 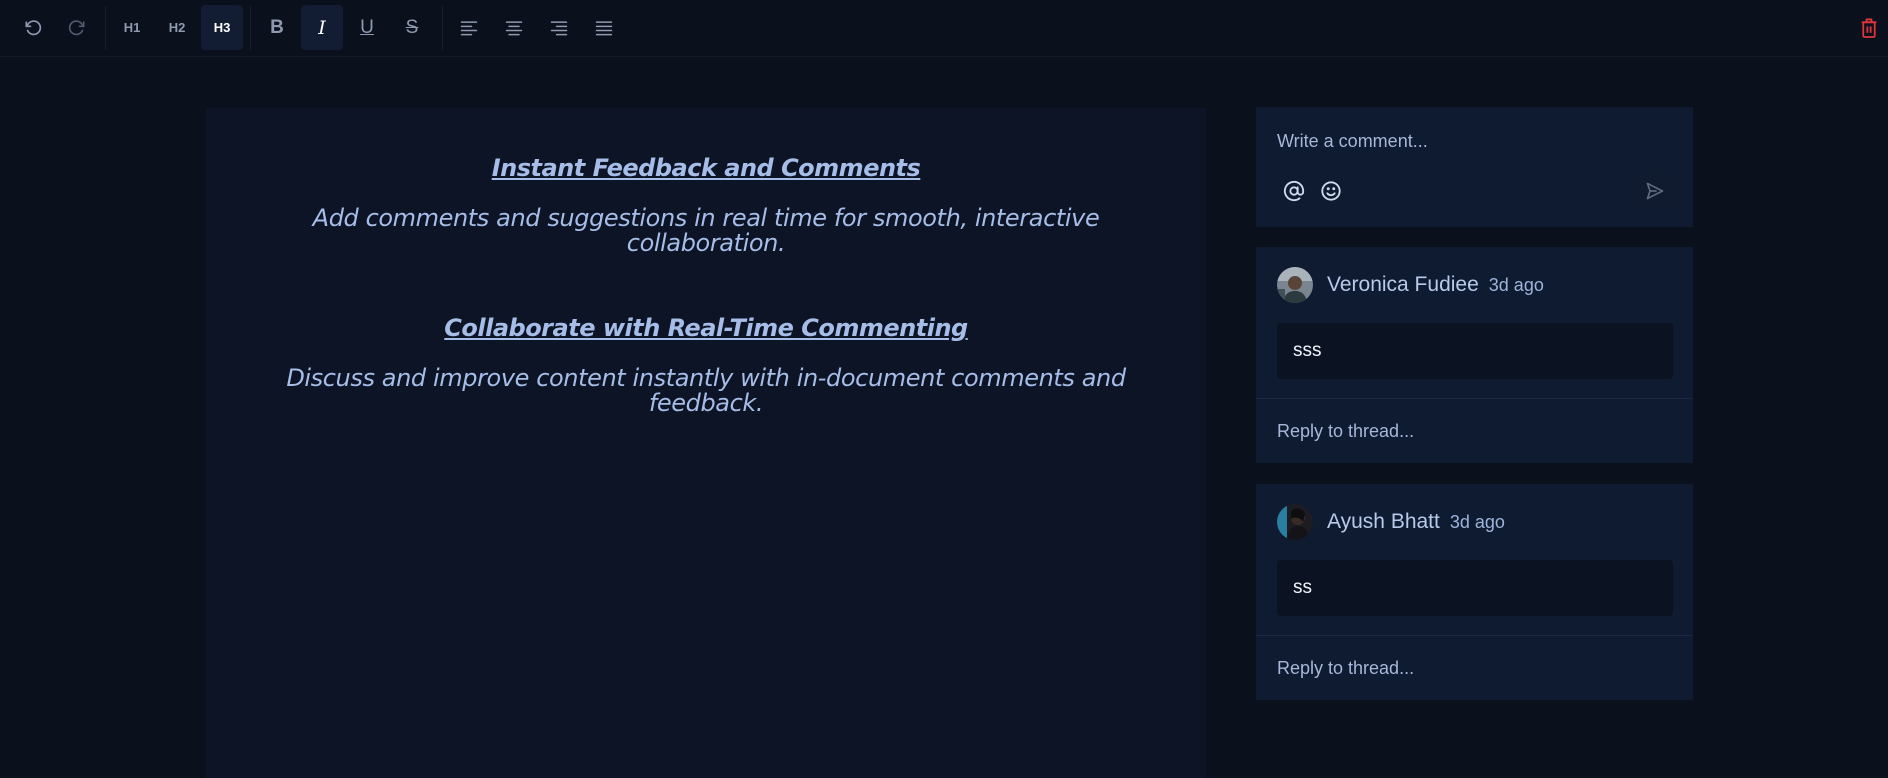 What do you see at coordinates (706, 328) in the screenshot?
I see `section-heading: Collaborate with Real-Time Commenting` at bounding box center [706, 328].